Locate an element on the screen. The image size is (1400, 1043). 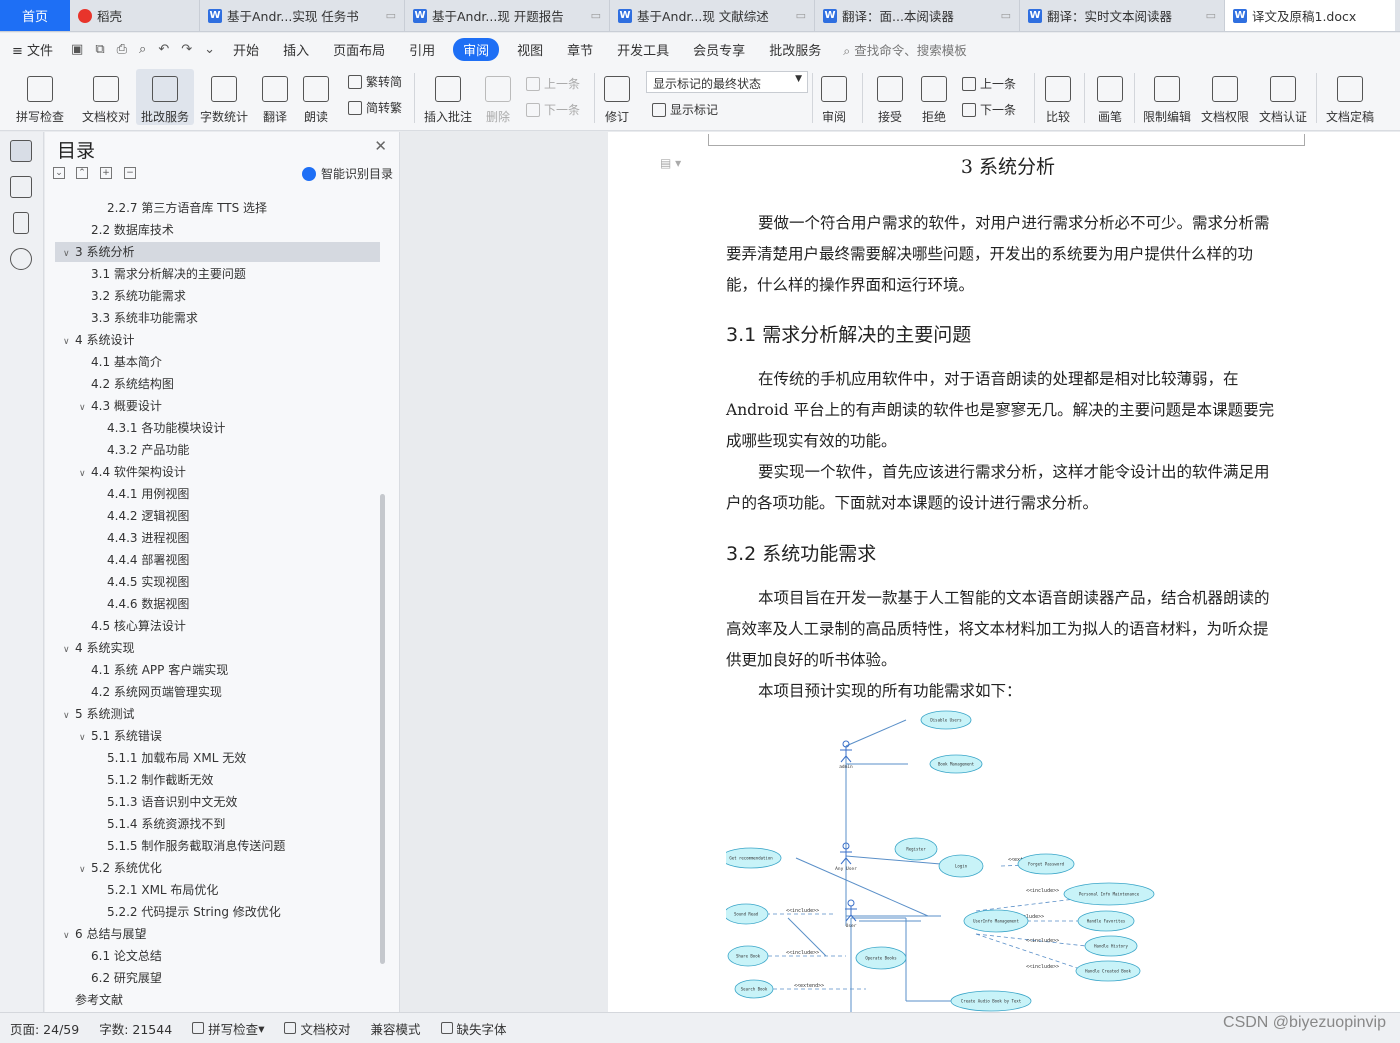
toc-item: ∨ 5.1 系统错误 is located at coordinates (108, 736).